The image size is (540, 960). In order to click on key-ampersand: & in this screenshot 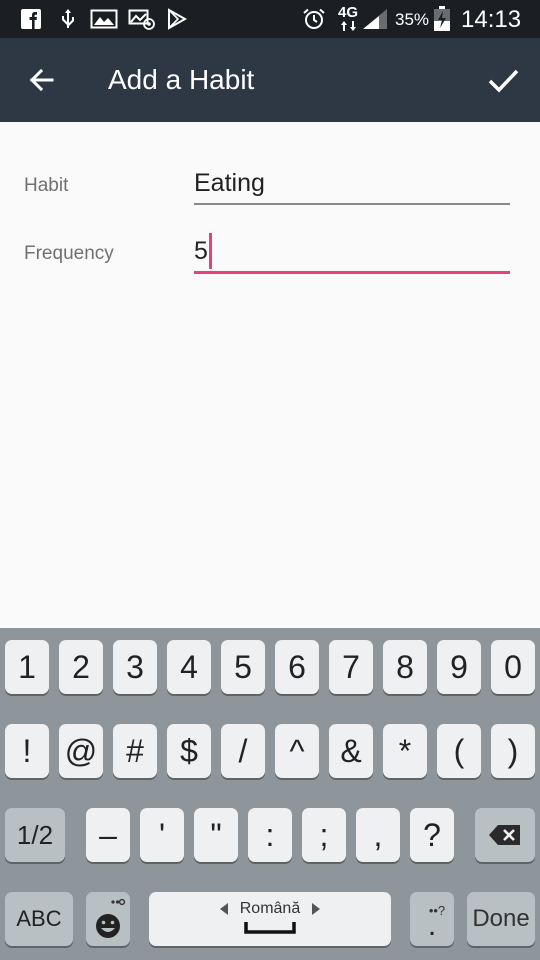, I will do `click(351, 751)`.